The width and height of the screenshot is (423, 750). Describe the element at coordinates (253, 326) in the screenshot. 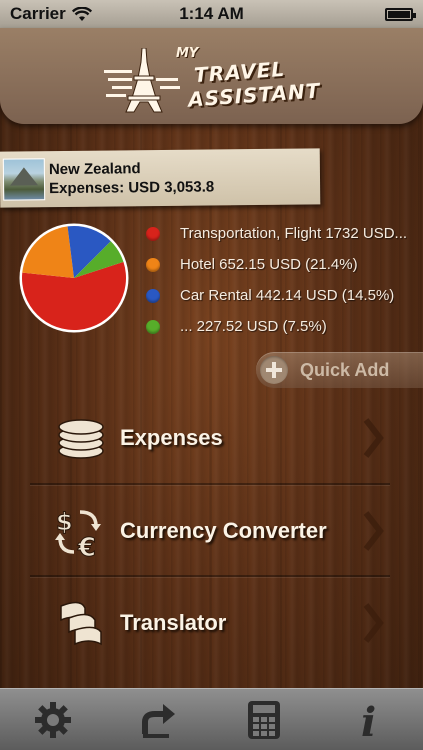

I see `legend-label: ... 227.52 USD (7.5%)` at that location.